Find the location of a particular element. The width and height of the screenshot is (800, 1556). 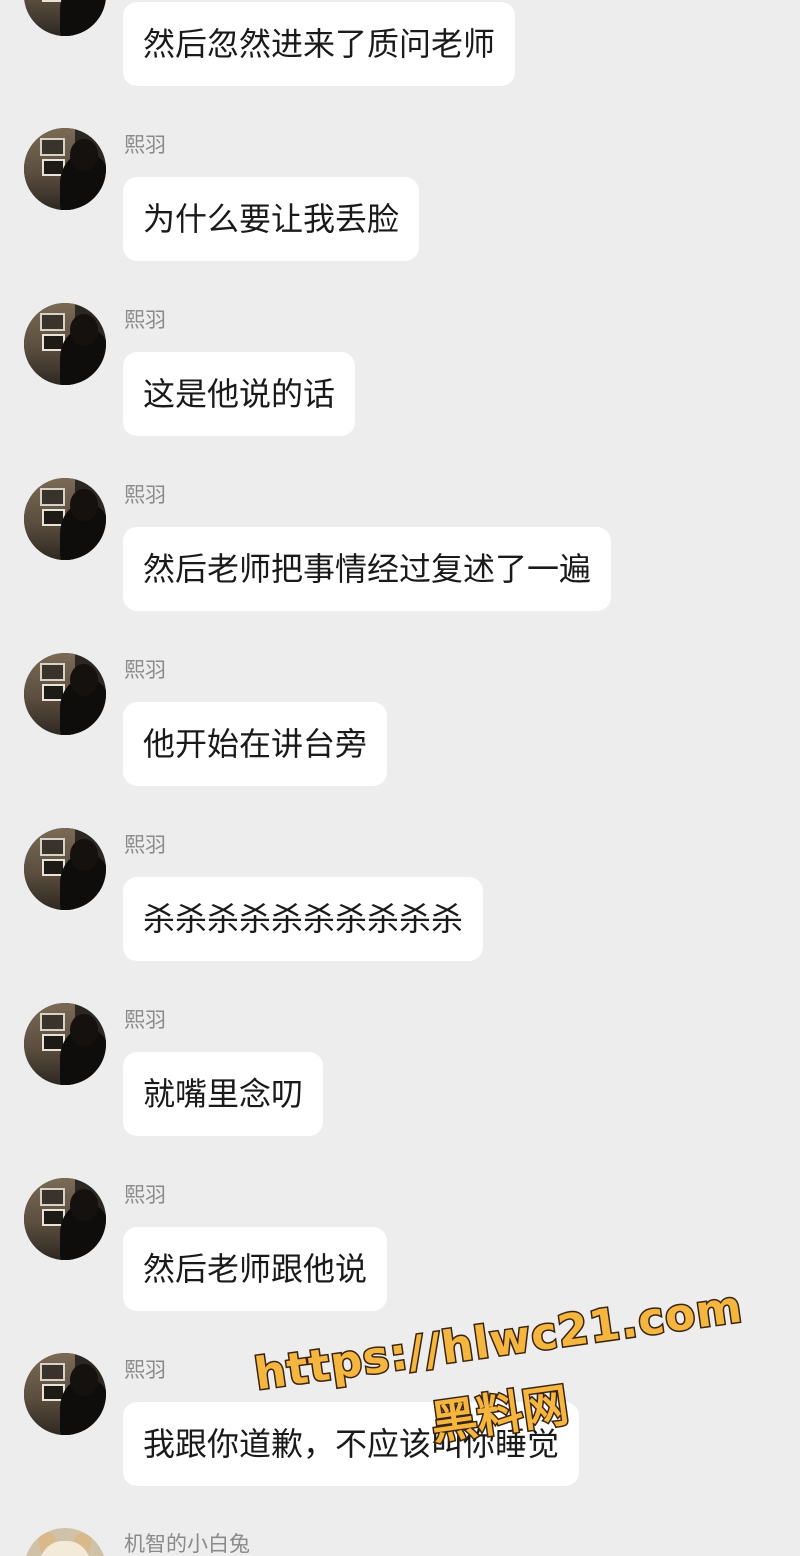

sender-name: 机智的小白兔 is located at coordinates (187, 1544).